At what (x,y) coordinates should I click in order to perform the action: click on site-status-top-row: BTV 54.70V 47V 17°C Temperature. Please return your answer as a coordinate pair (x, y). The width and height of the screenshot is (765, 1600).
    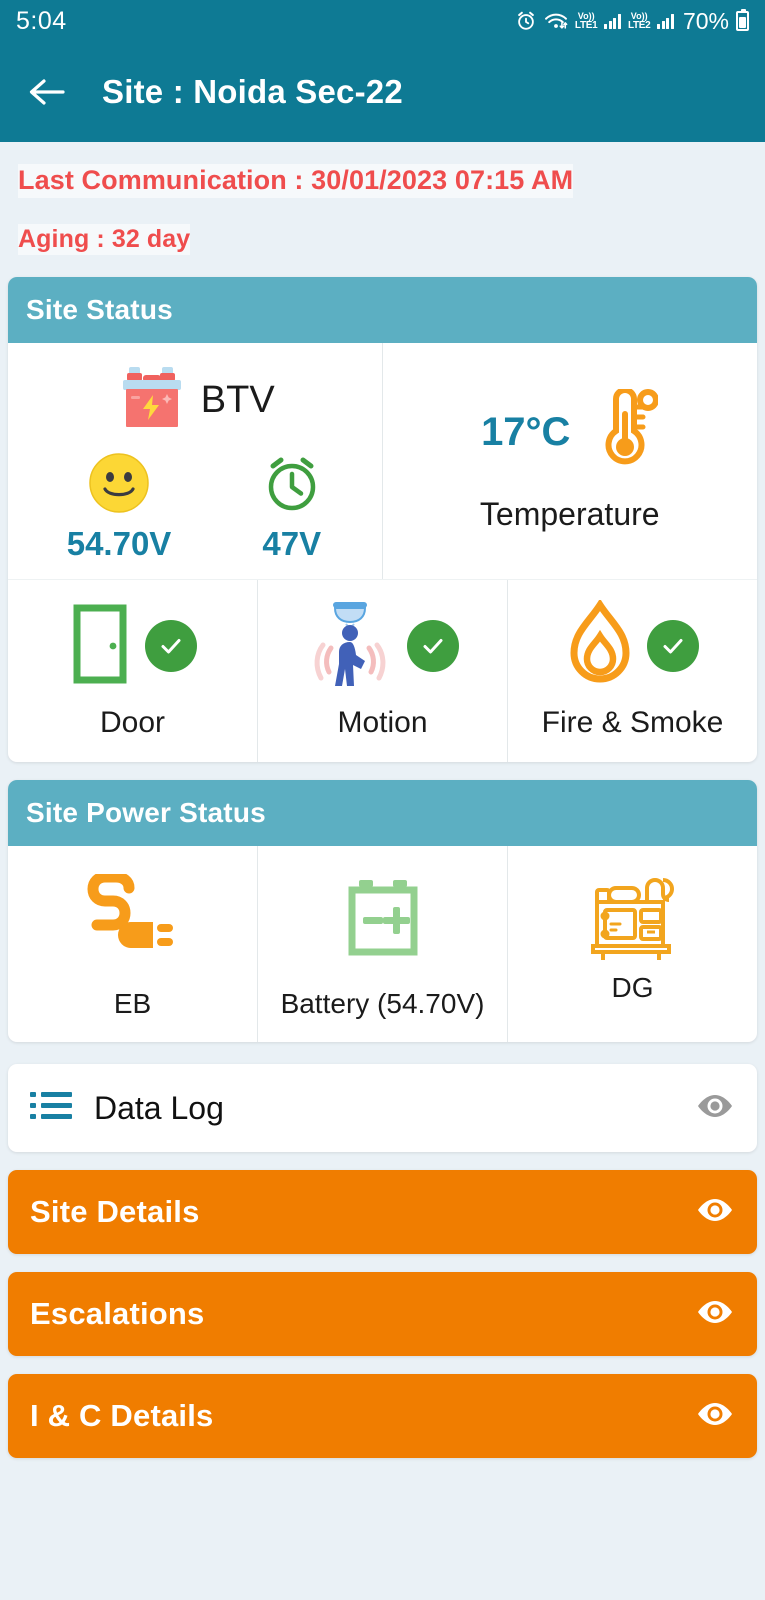
    Looking at the image, I should click on (382, 461).